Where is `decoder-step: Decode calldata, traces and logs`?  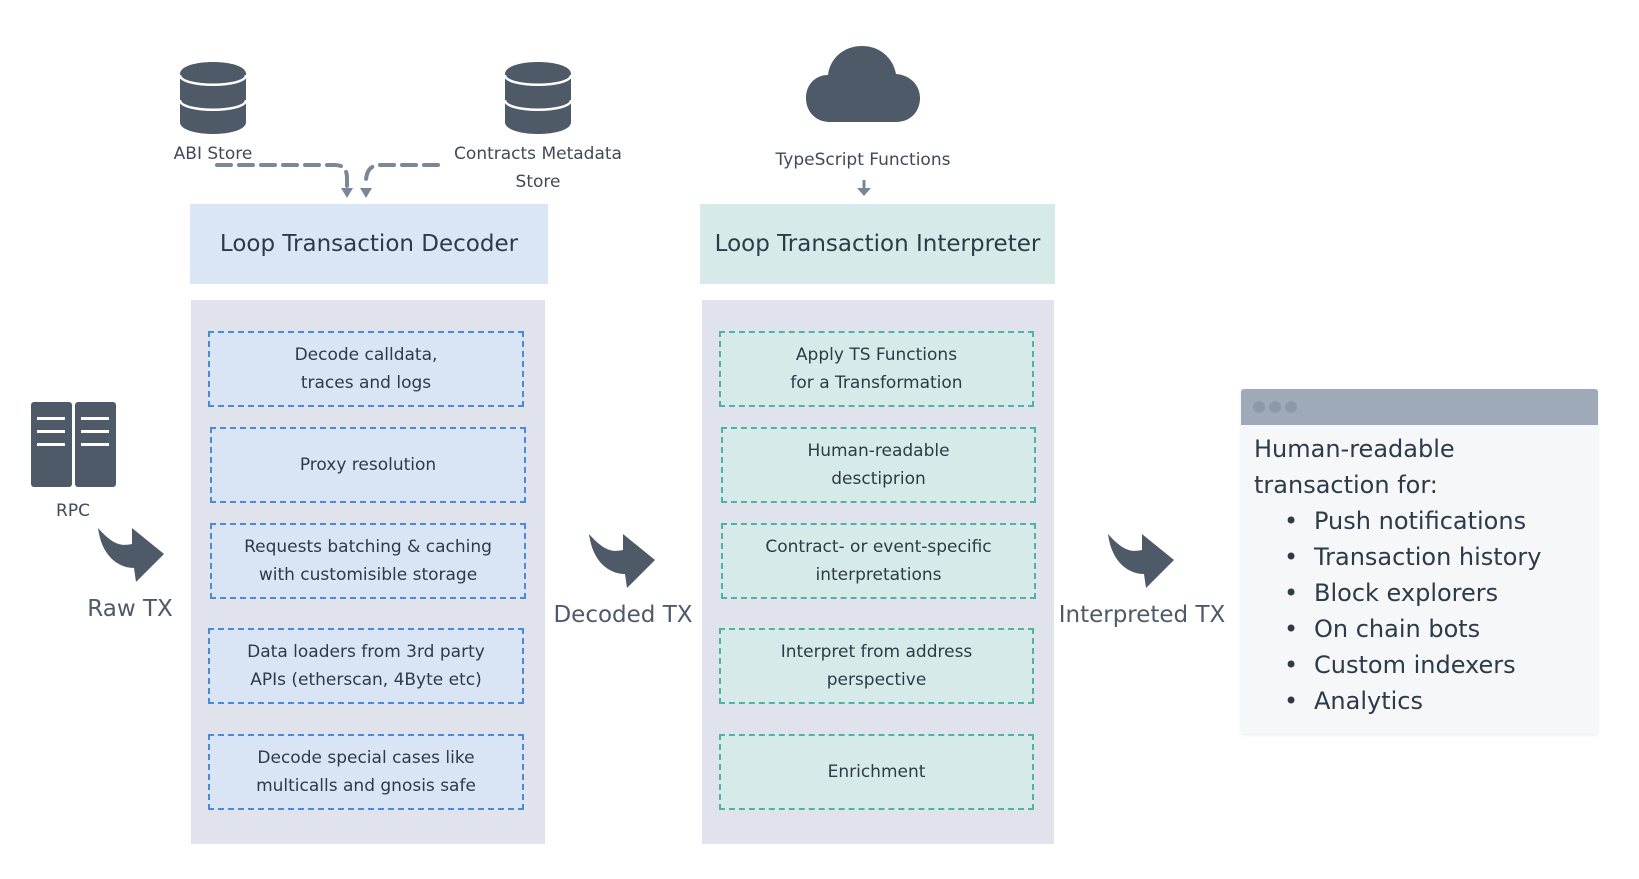 decoder-step: Decode calldata, traces and logs is located at coordinates (366, 369).